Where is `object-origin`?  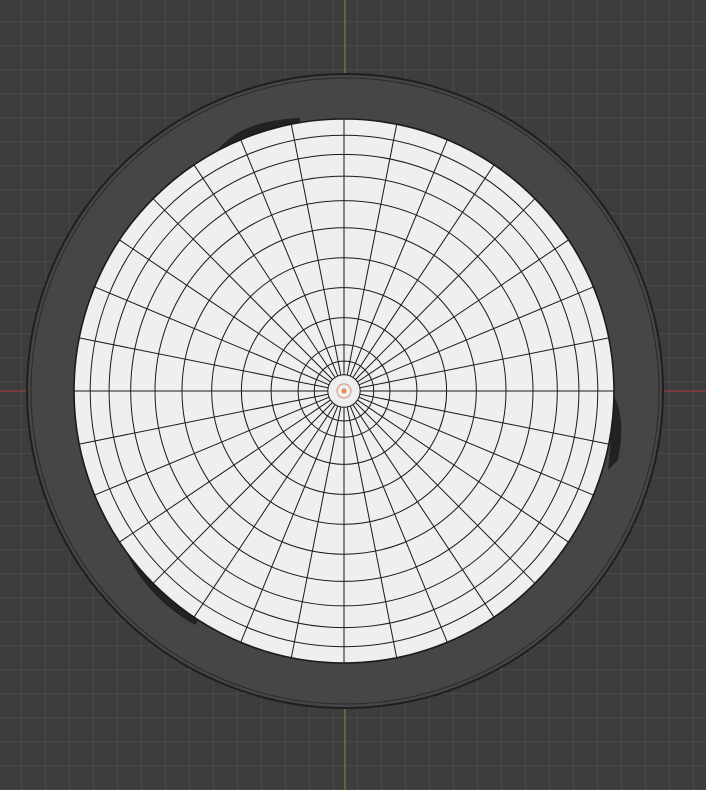 object-origin is located at coordinates (344, 391).